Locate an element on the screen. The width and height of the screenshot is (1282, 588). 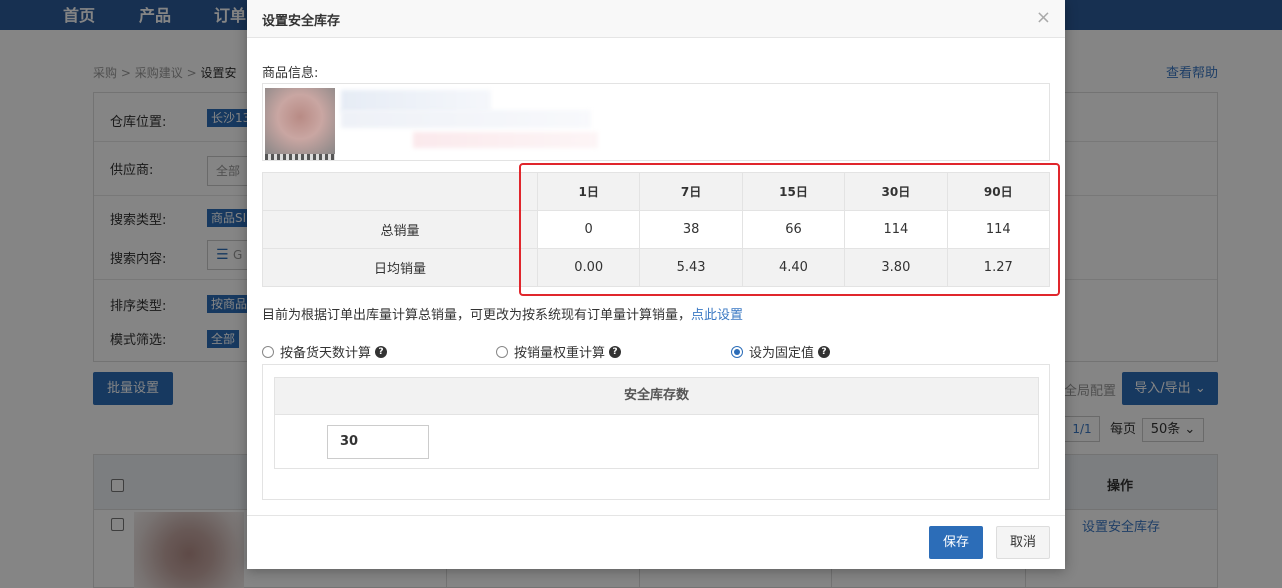
calc-note-text: 目前为根据订单出库量计算总销量，可更改为按系统现有订单量计算销量， is located at coordinates (477, 315).